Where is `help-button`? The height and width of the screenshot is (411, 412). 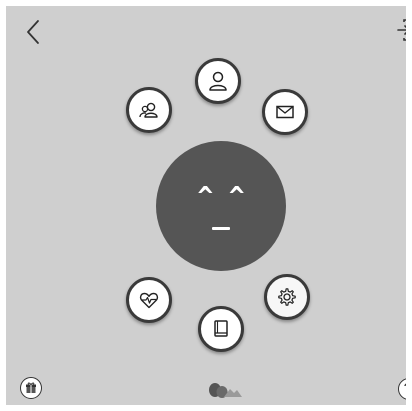
help-button is located at coordinates (402, 389).